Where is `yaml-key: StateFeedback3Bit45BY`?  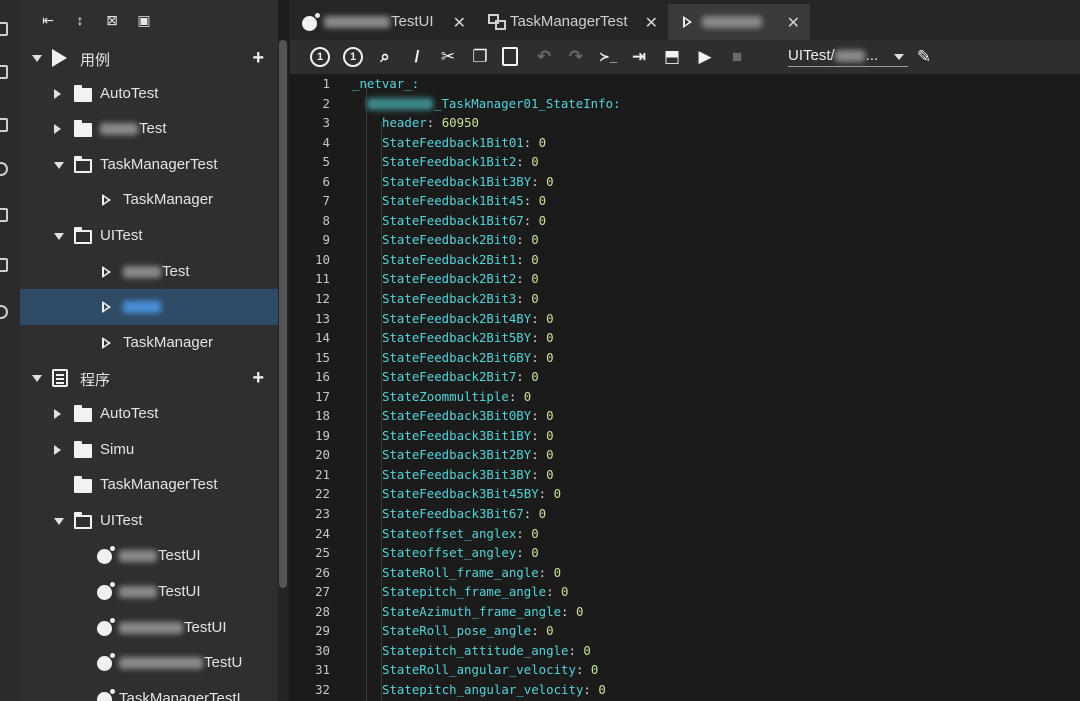
yaml-key: StateFeedback3Bit45BY is located at coordinates (460, 494).